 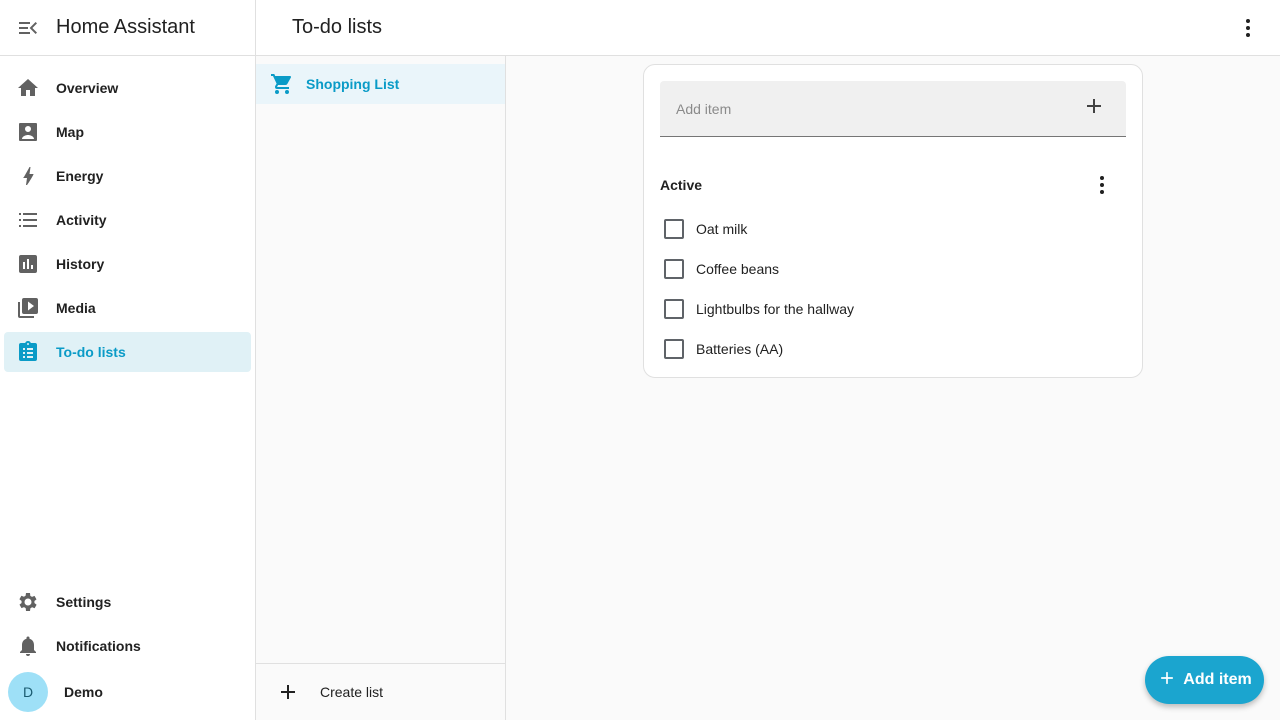 I want to click on app-title: Home Assistant, so click(x=125, y=27).